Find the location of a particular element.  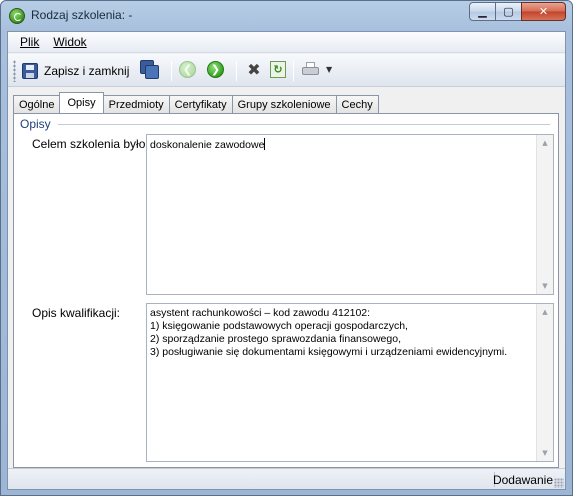

tab-features: Cechy is located at coordinates (357, 104).